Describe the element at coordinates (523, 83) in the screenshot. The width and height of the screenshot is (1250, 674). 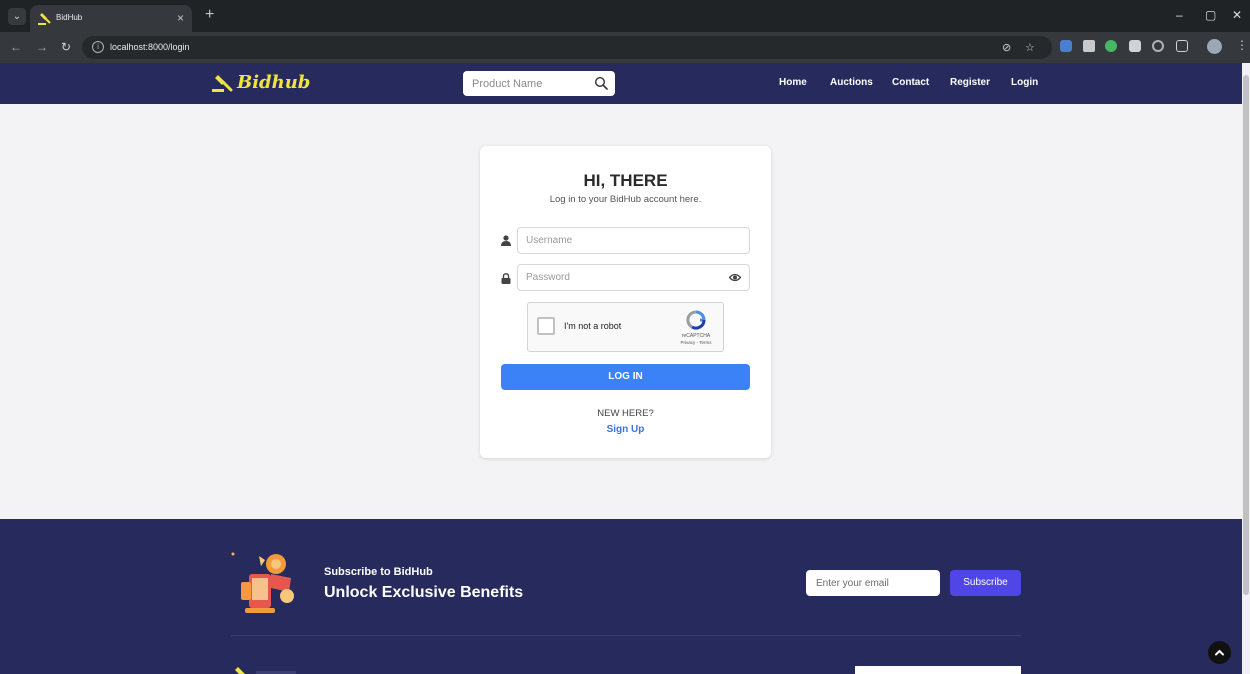
I see `search-input` at that location.